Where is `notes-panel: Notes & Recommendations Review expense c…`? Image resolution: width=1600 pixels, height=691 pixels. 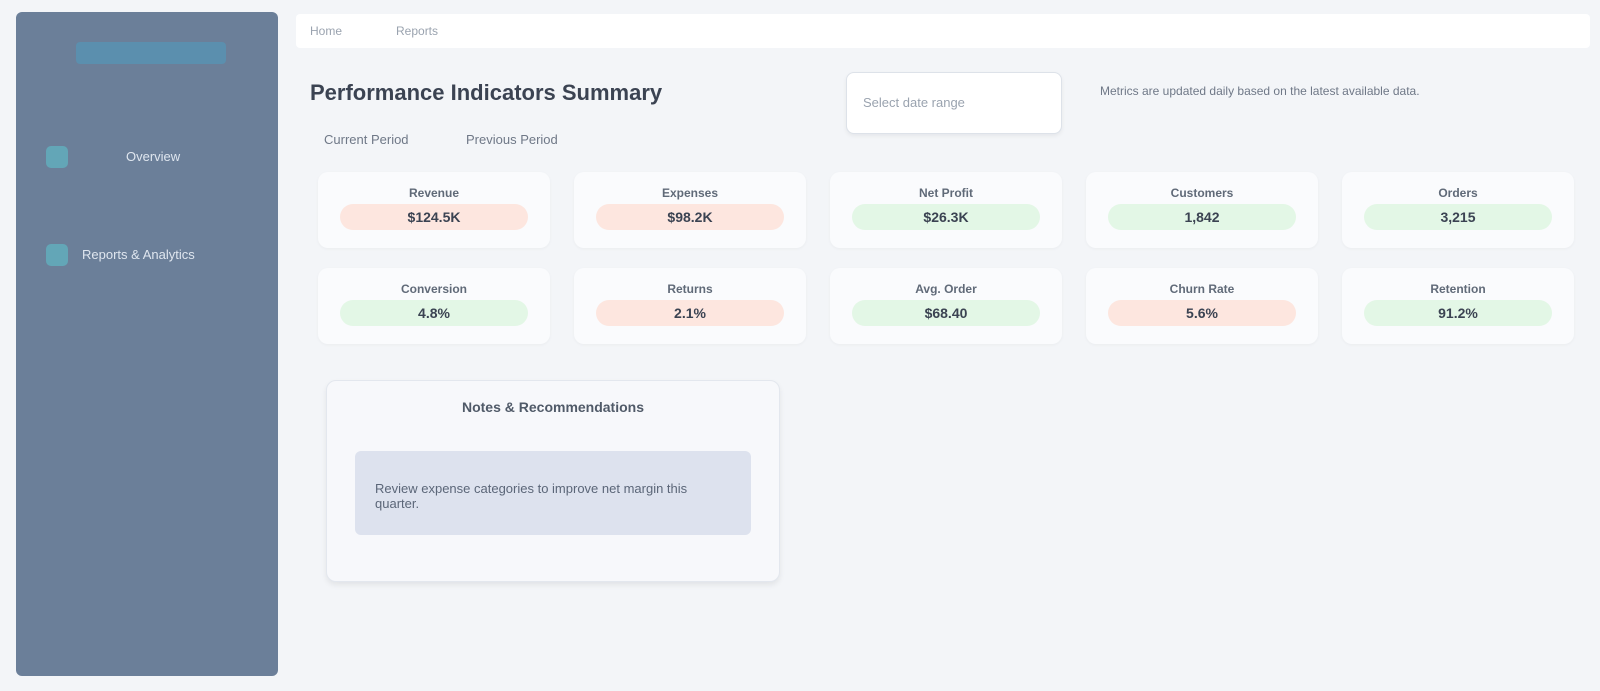 notes-panel: Notes & Recommendations Review expense c… is located at coordinates (553, 481).